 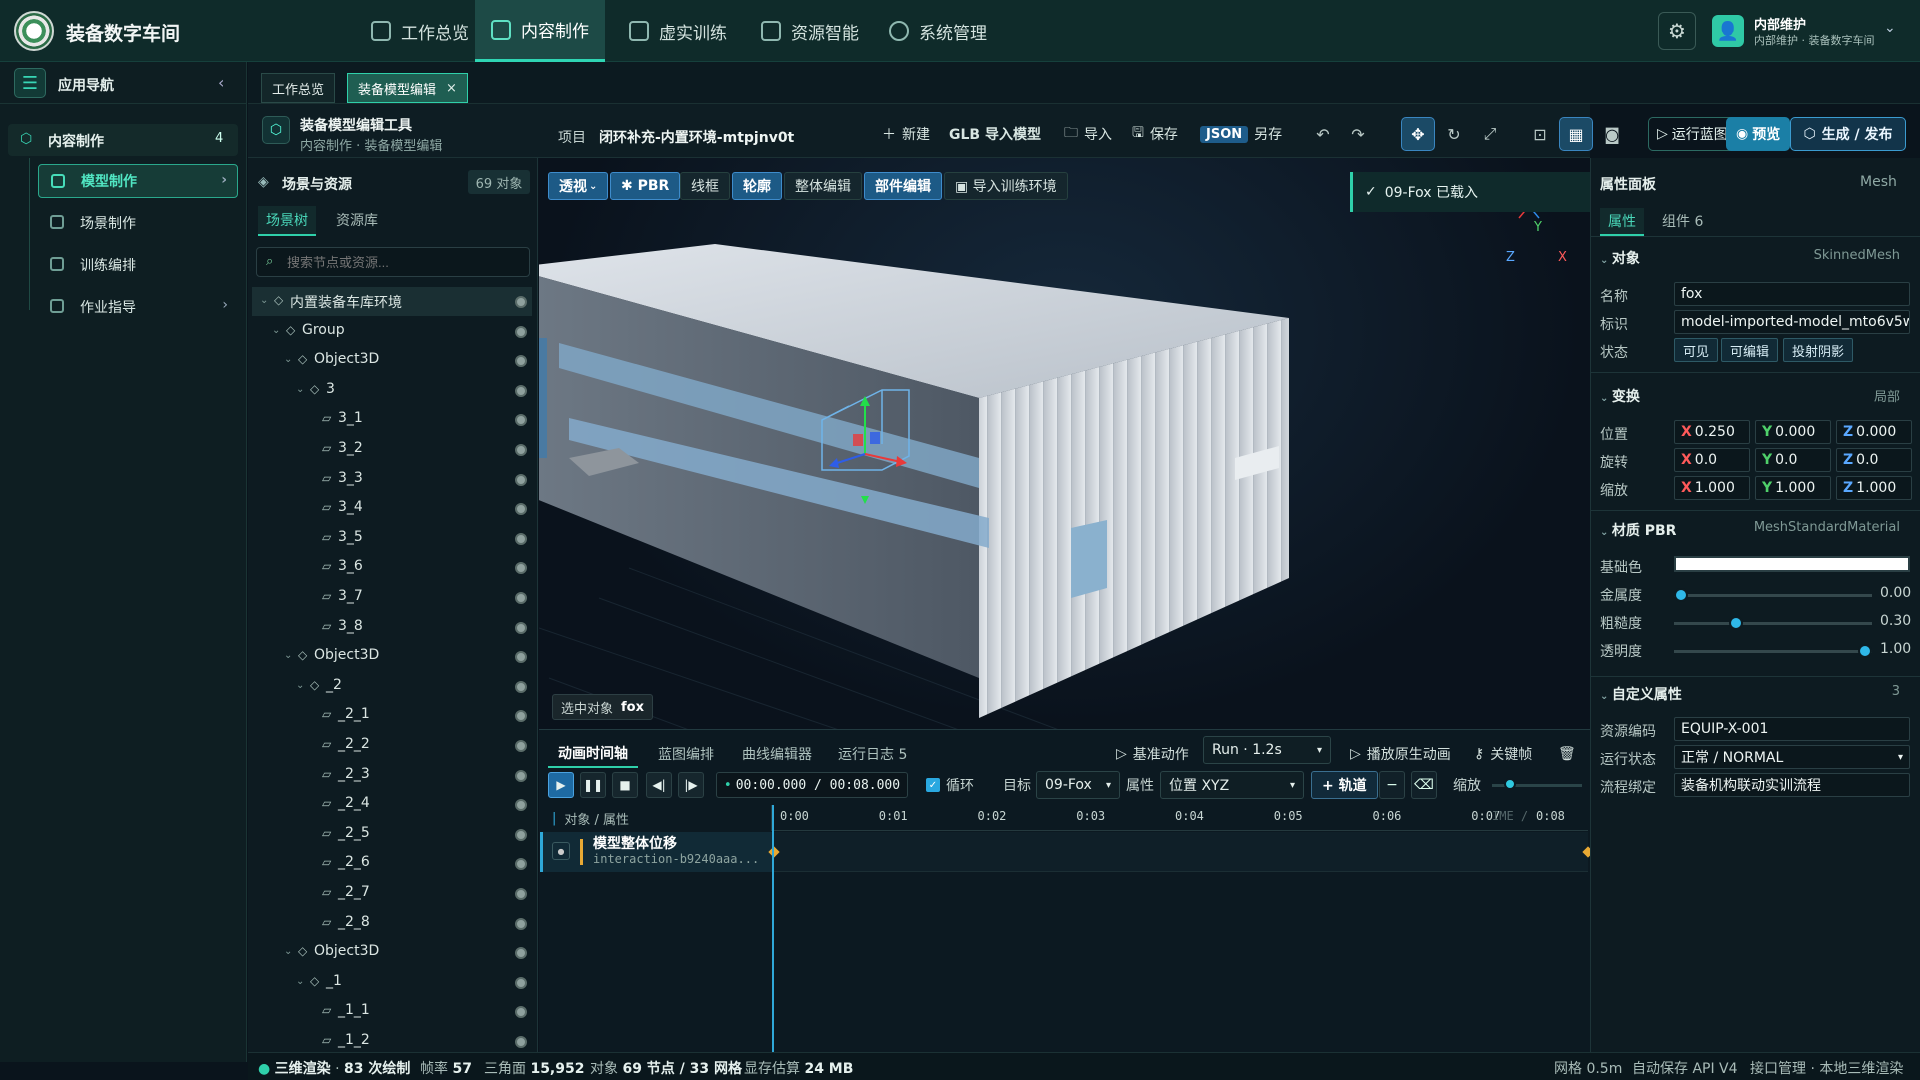 What do you see at coordinates (777, 754) in the screenshot?
I see `tab-curve-editor: 曲线编辑器` at bounding box center [777, 754].